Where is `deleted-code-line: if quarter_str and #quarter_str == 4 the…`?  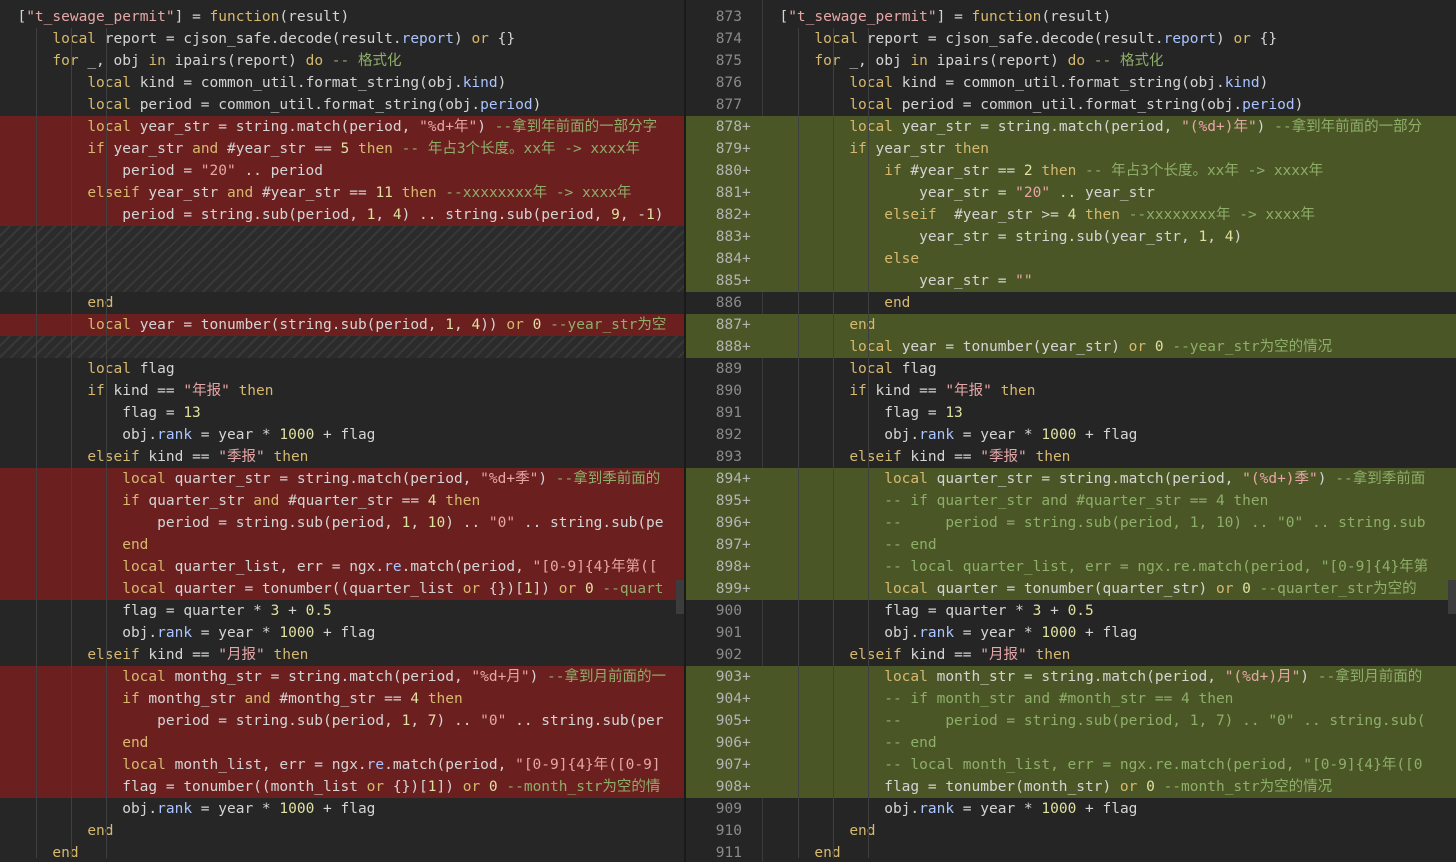
deleted-code-line: if quarter_str and #quarter_str == 4 the… is located at coordinates (342, 501).